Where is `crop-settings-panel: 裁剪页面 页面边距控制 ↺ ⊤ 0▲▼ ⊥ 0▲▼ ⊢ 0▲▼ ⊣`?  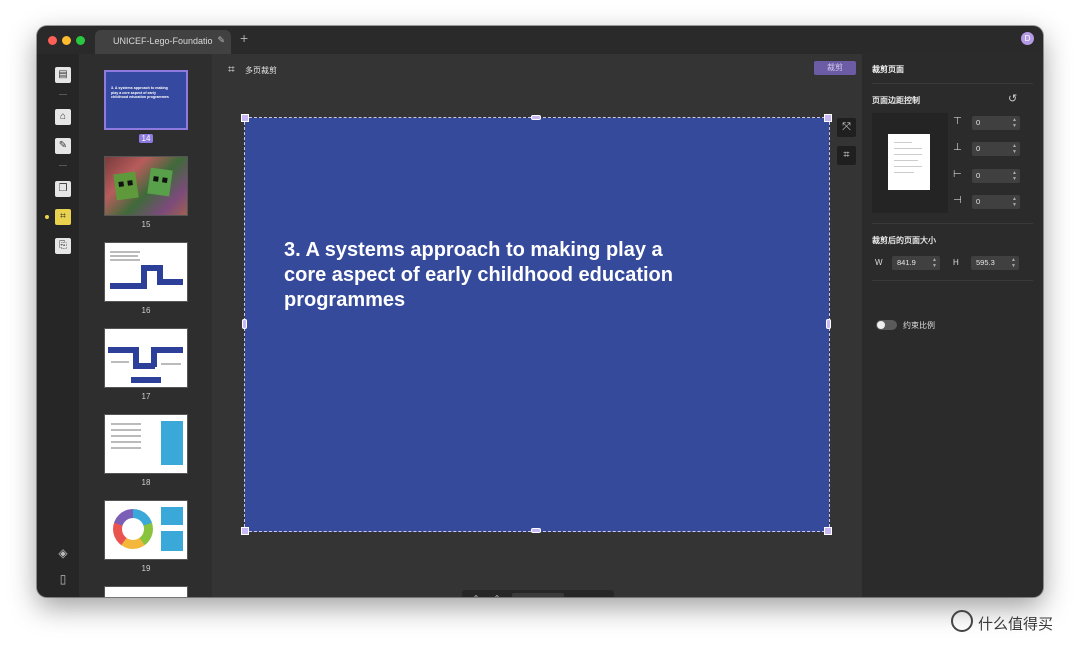 crop-settings-panel: 裁剪页面 页面边距控制 ↺ ⊤ 0▲▼ ⊥ 0▲▼ ⊢ 0▲▼ ⊣ is located at coordinates (952, 325).